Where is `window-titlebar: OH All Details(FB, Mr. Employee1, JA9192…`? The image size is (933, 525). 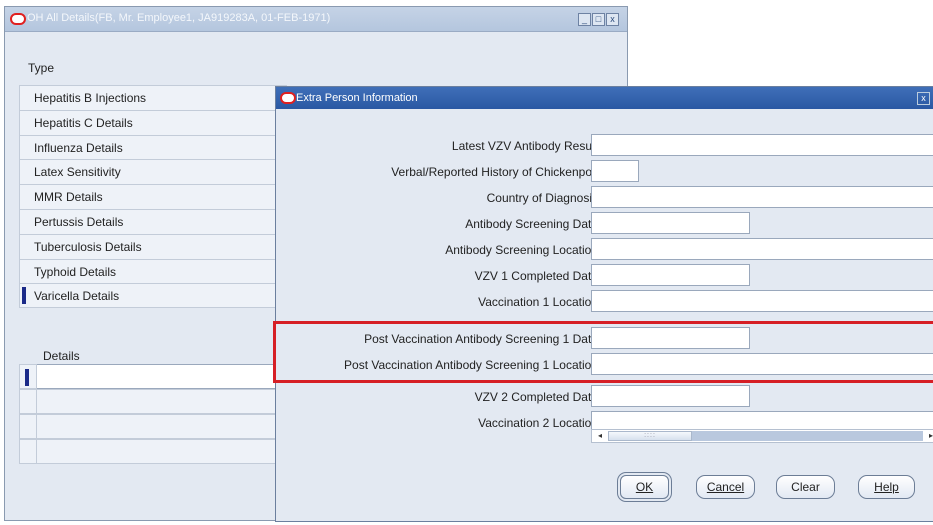
window-titlebar: OH All Details(FB, Mr. Employee1, JA9192… is located at coordinates (316, 19).